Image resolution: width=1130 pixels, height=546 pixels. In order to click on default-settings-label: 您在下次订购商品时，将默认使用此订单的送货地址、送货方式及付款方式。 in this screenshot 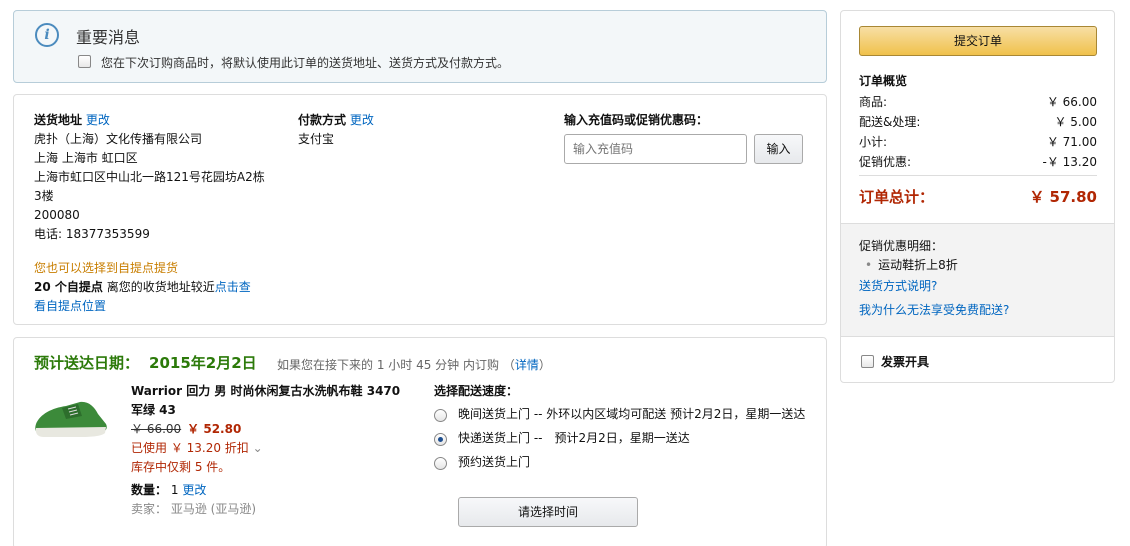, I will do `click(305, 63)`.